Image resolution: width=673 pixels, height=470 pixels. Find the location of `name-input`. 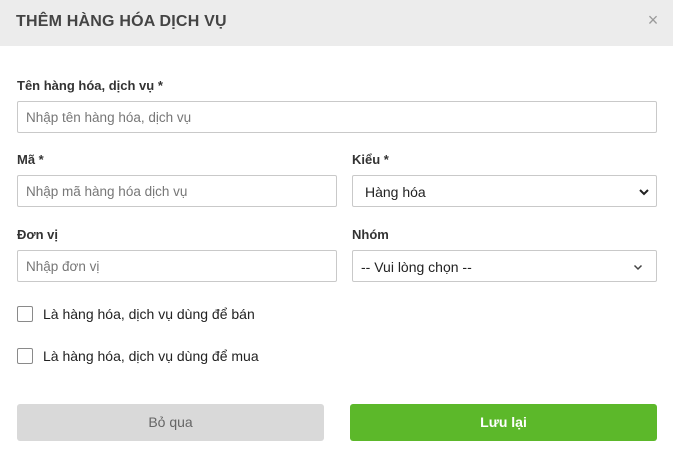

name-input is located at coordinates (337, 117).